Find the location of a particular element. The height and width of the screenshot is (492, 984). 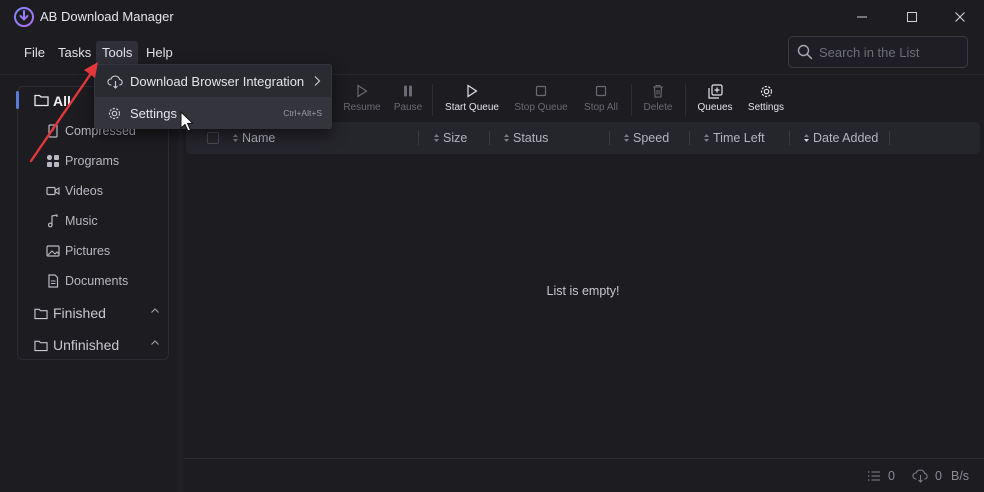

sidebar-item-label: Videos is located at coordinates (84, 191).